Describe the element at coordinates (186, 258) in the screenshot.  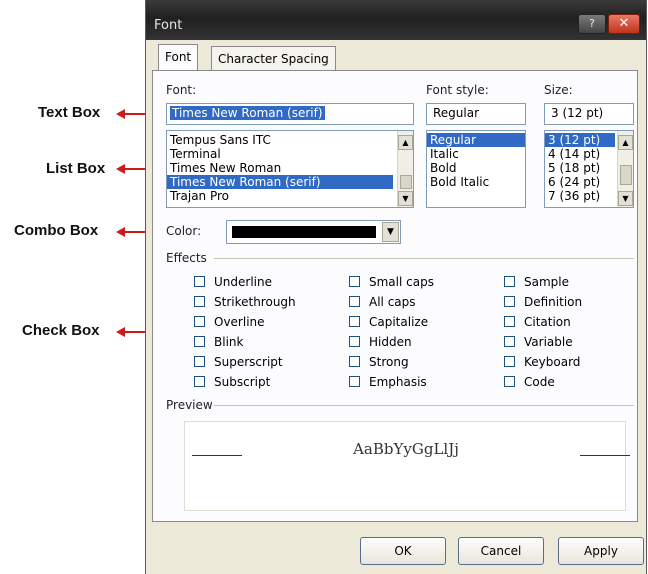
I see `effects-label: Effects` at that location.